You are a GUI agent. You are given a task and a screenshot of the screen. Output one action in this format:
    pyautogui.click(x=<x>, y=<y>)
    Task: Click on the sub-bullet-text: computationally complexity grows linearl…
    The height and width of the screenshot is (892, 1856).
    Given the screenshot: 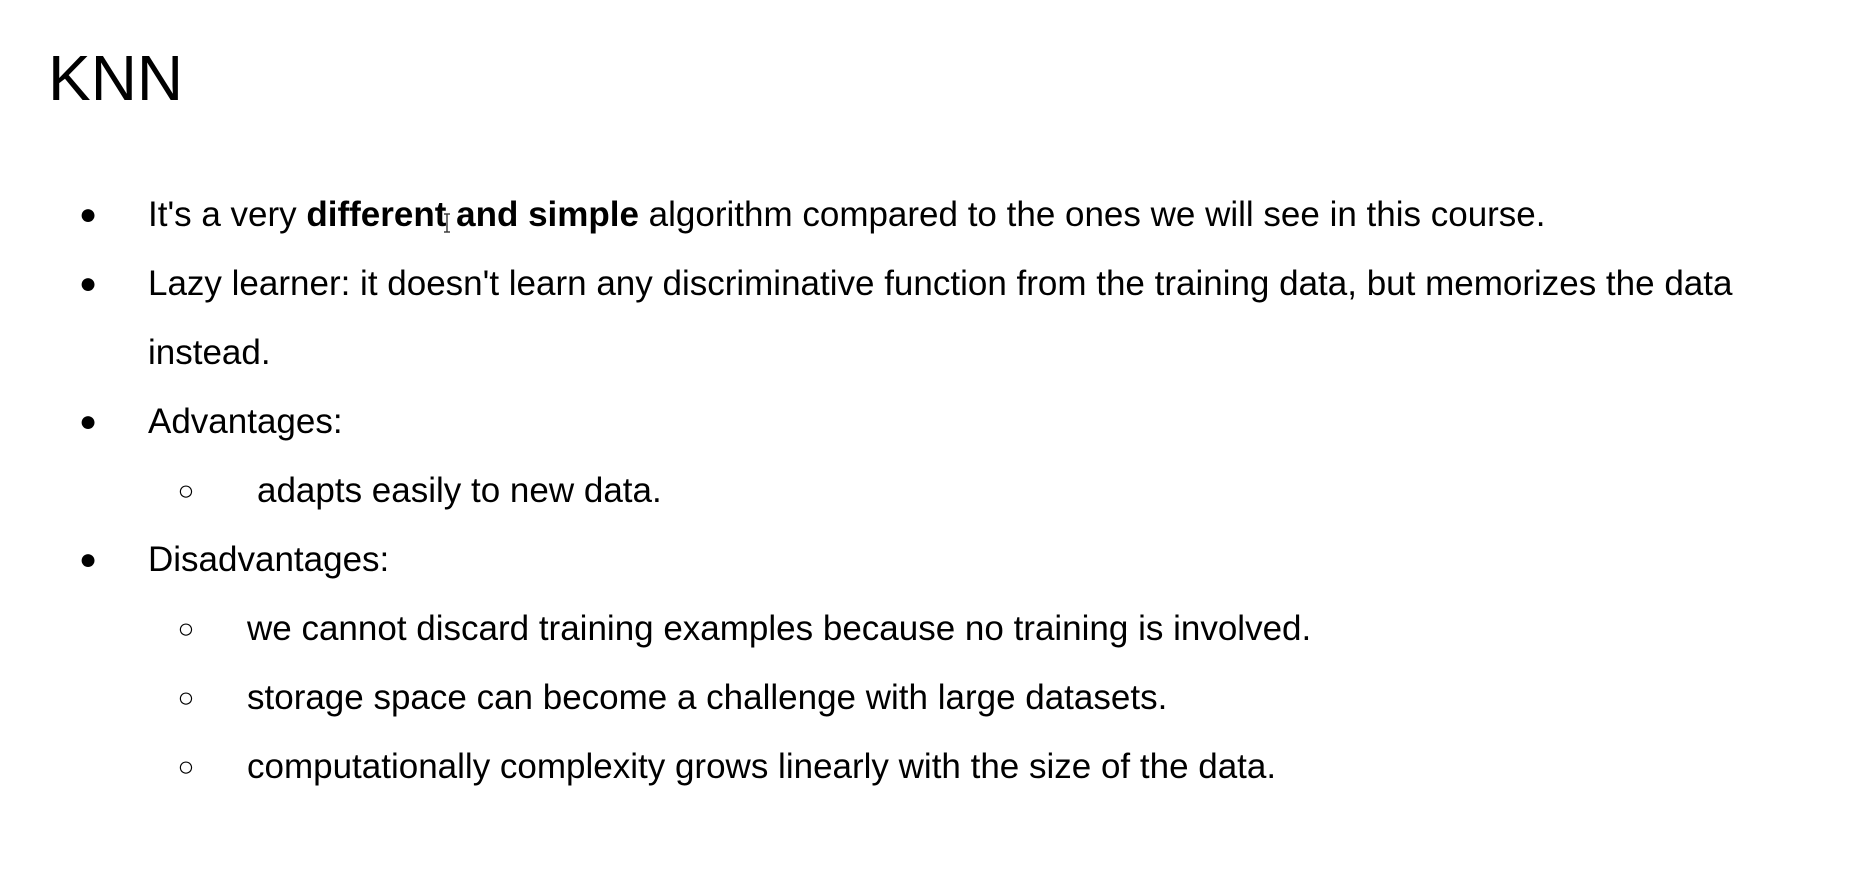 What is the action you would take?
    pyautogui.click(x=762, y=766)
    